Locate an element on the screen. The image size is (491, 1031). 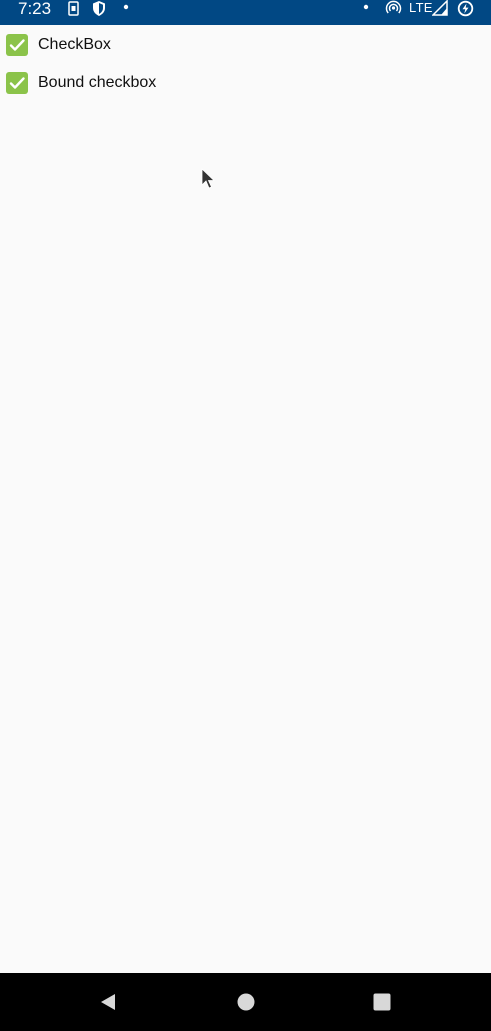
home-button is located at coordinates (246, 1002).